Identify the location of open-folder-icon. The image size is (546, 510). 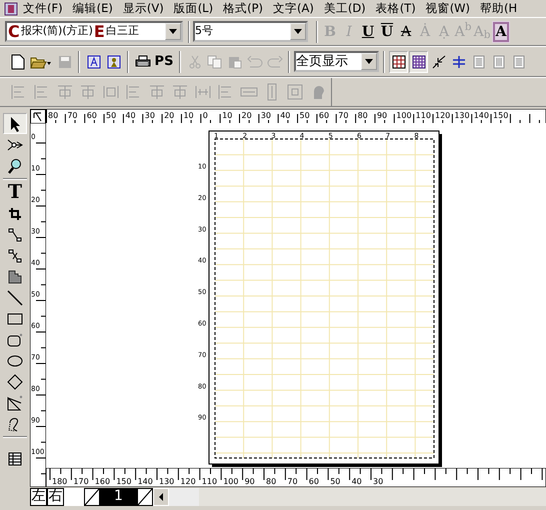
(41, 61).